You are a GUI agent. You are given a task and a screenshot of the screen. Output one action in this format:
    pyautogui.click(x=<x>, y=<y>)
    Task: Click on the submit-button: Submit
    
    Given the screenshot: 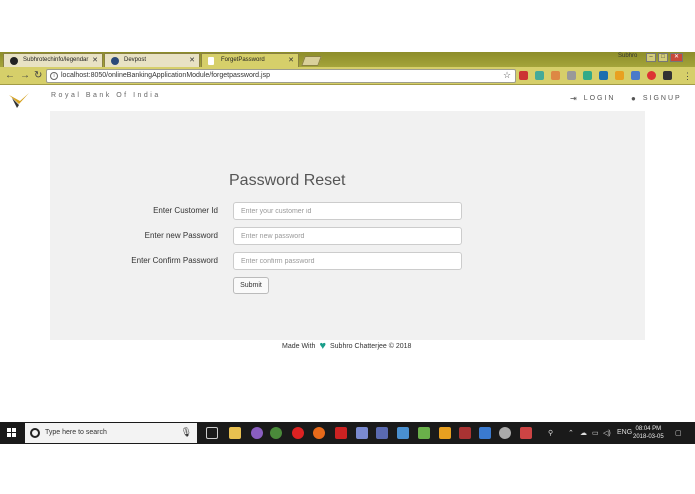 What is the action you would take?
    pyautogui.click(x=251, y=285)
    